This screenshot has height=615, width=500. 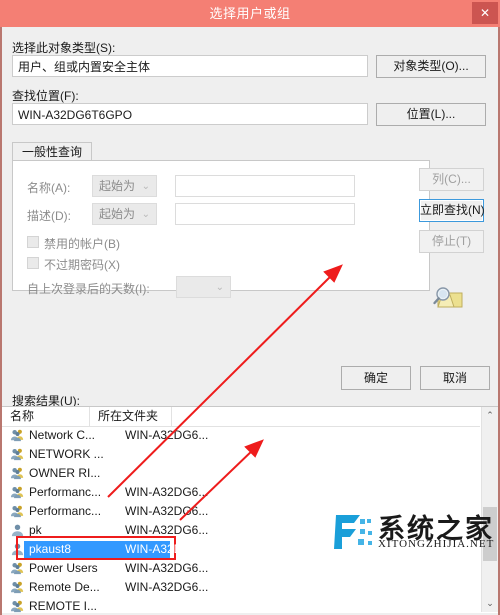 I want to click on list-scrollbar: ⌃ ⌄, so click(x=489, y=509).